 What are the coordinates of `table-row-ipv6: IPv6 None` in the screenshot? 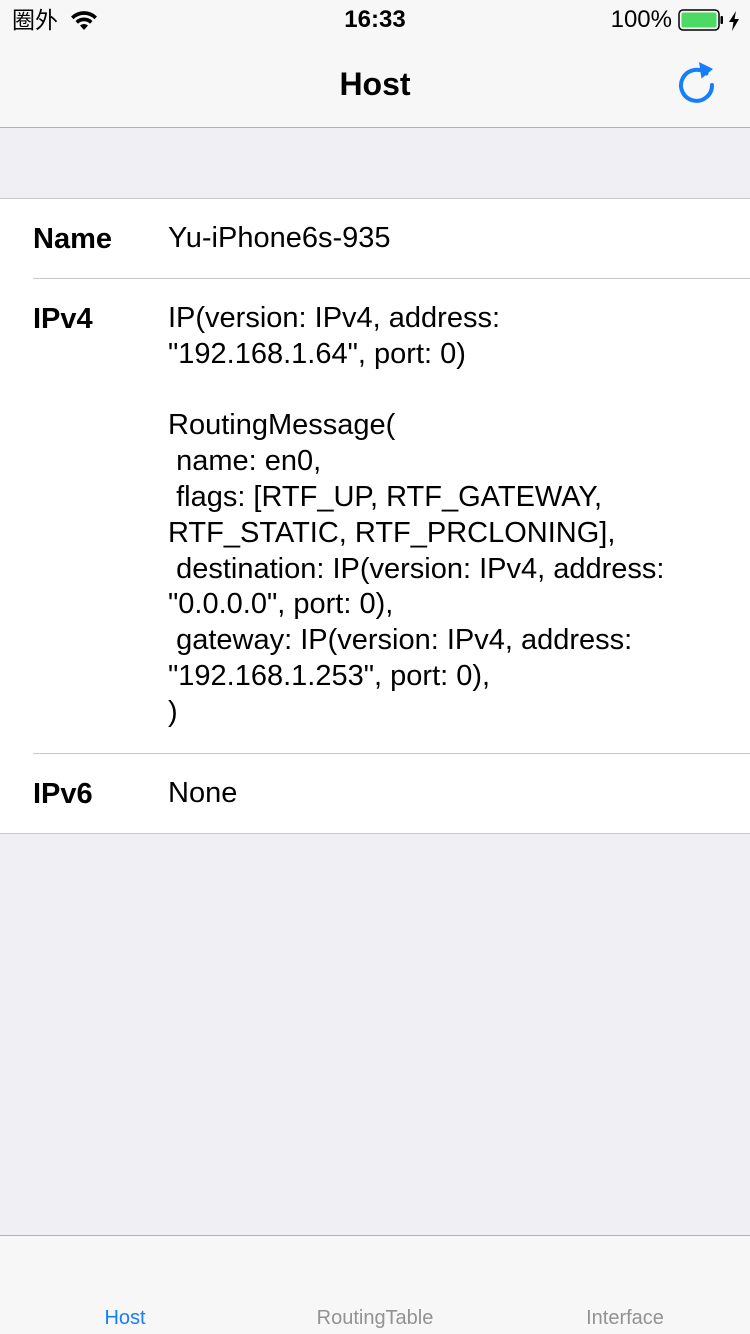 It's located at (375, 793).